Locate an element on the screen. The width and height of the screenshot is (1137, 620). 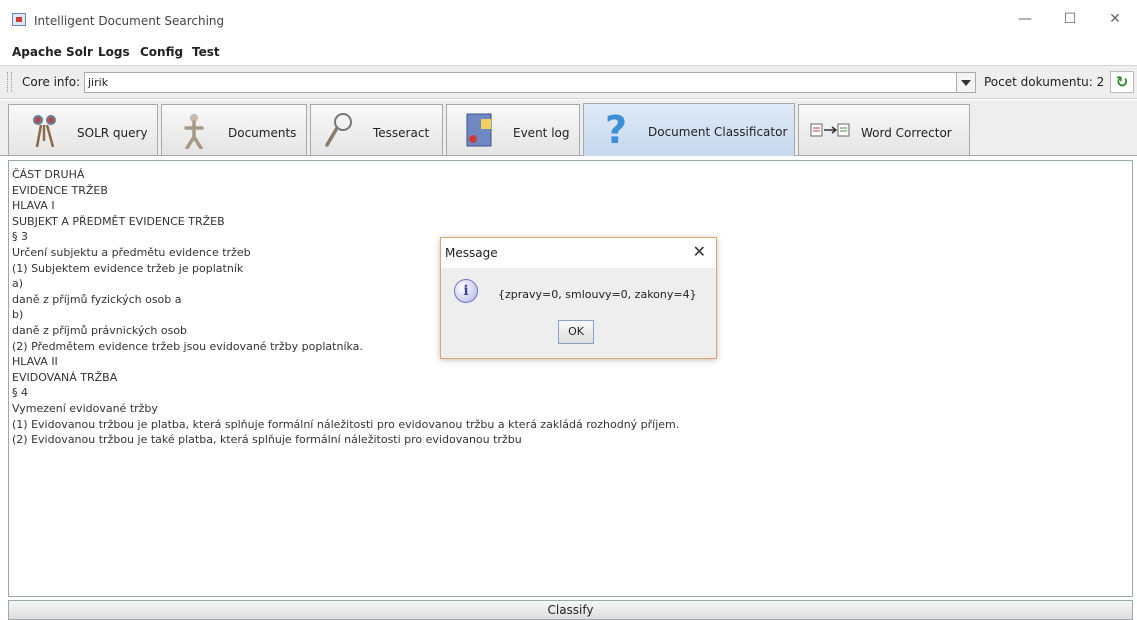
magnifier-icon is located at coordinates (338, 130).